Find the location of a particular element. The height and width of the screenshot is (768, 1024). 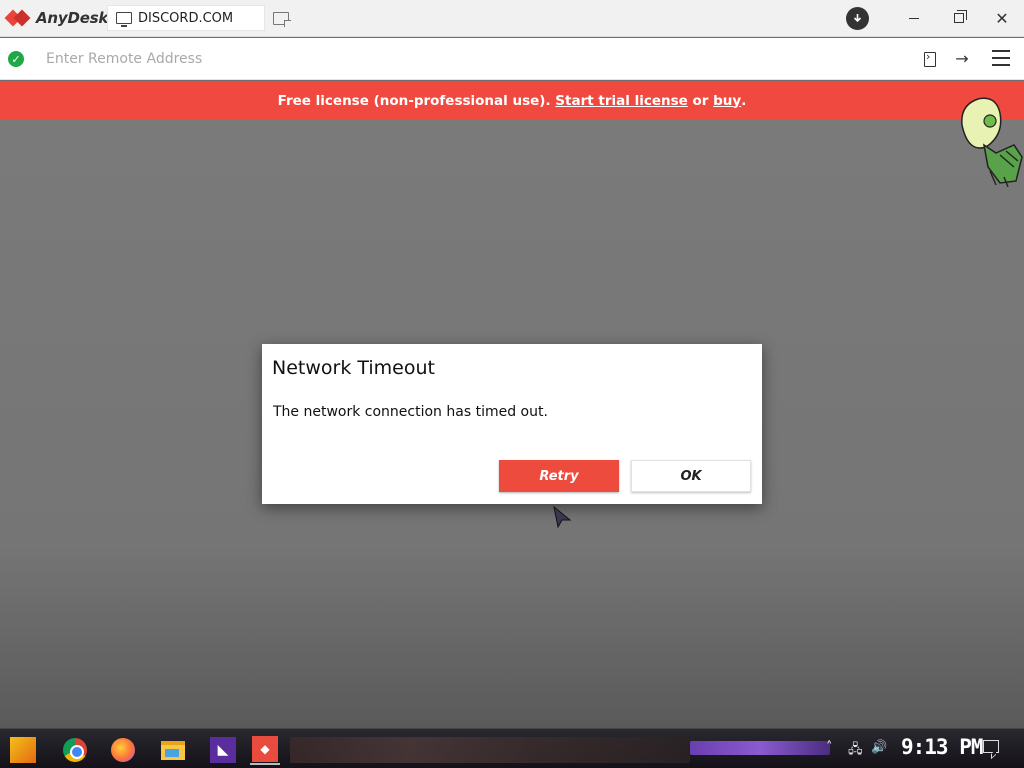

remote-address-input is located at coordinates (476, 59).